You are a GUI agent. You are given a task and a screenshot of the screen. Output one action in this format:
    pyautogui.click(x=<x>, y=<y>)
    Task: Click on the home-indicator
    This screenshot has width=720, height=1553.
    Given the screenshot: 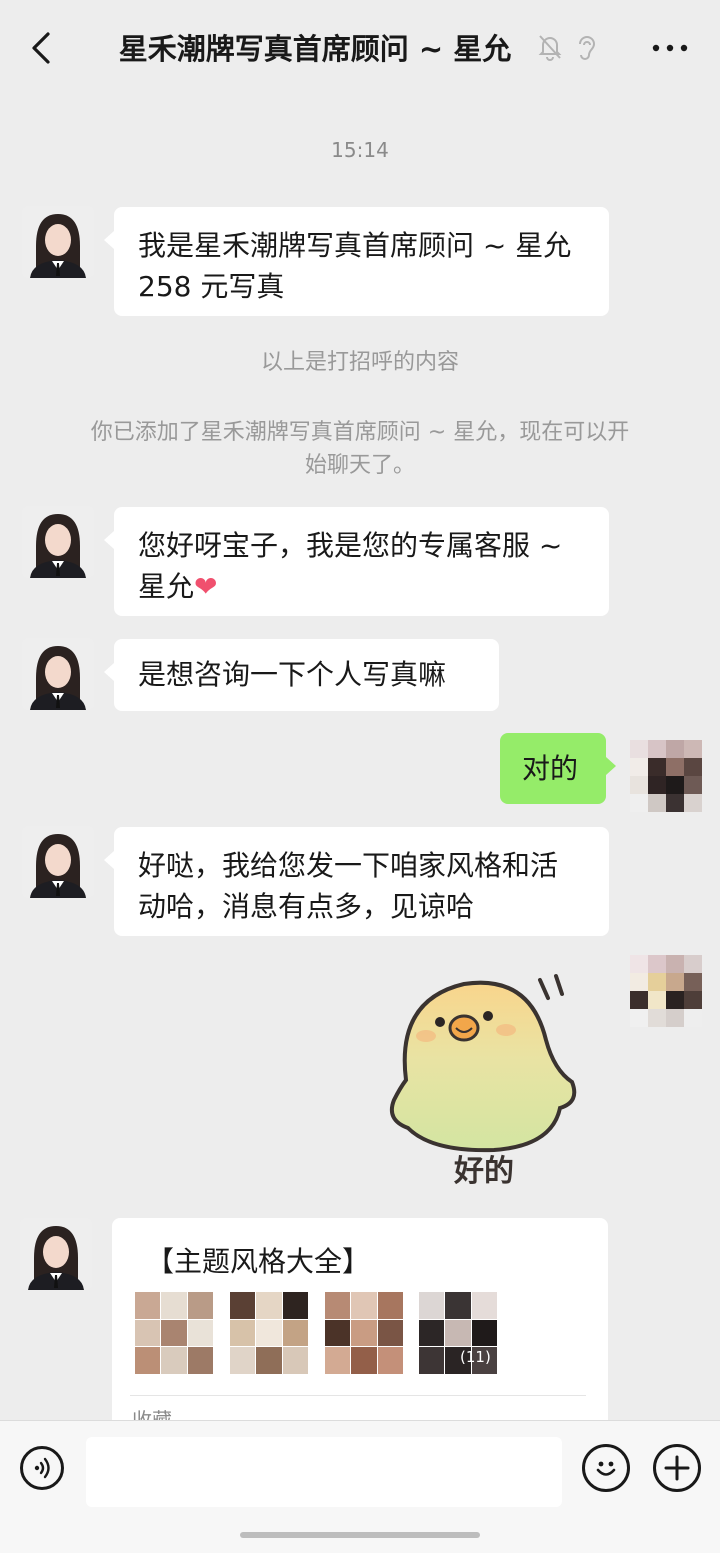 What is the action you would take?
    pyautogui.click(x=360, y=1535)
    